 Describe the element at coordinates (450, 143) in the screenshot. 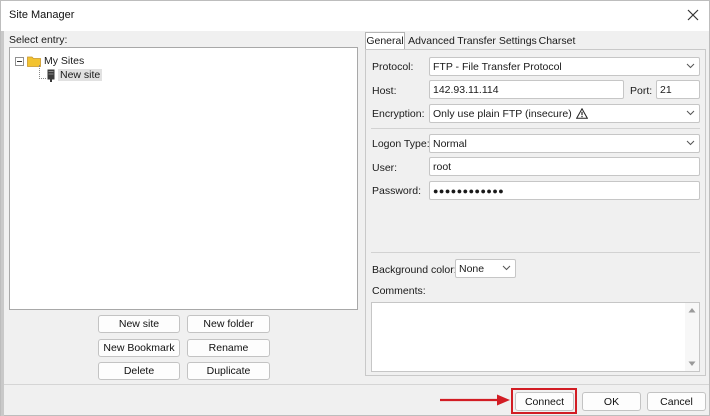

I see `logon-type-value: Normal` at that location.